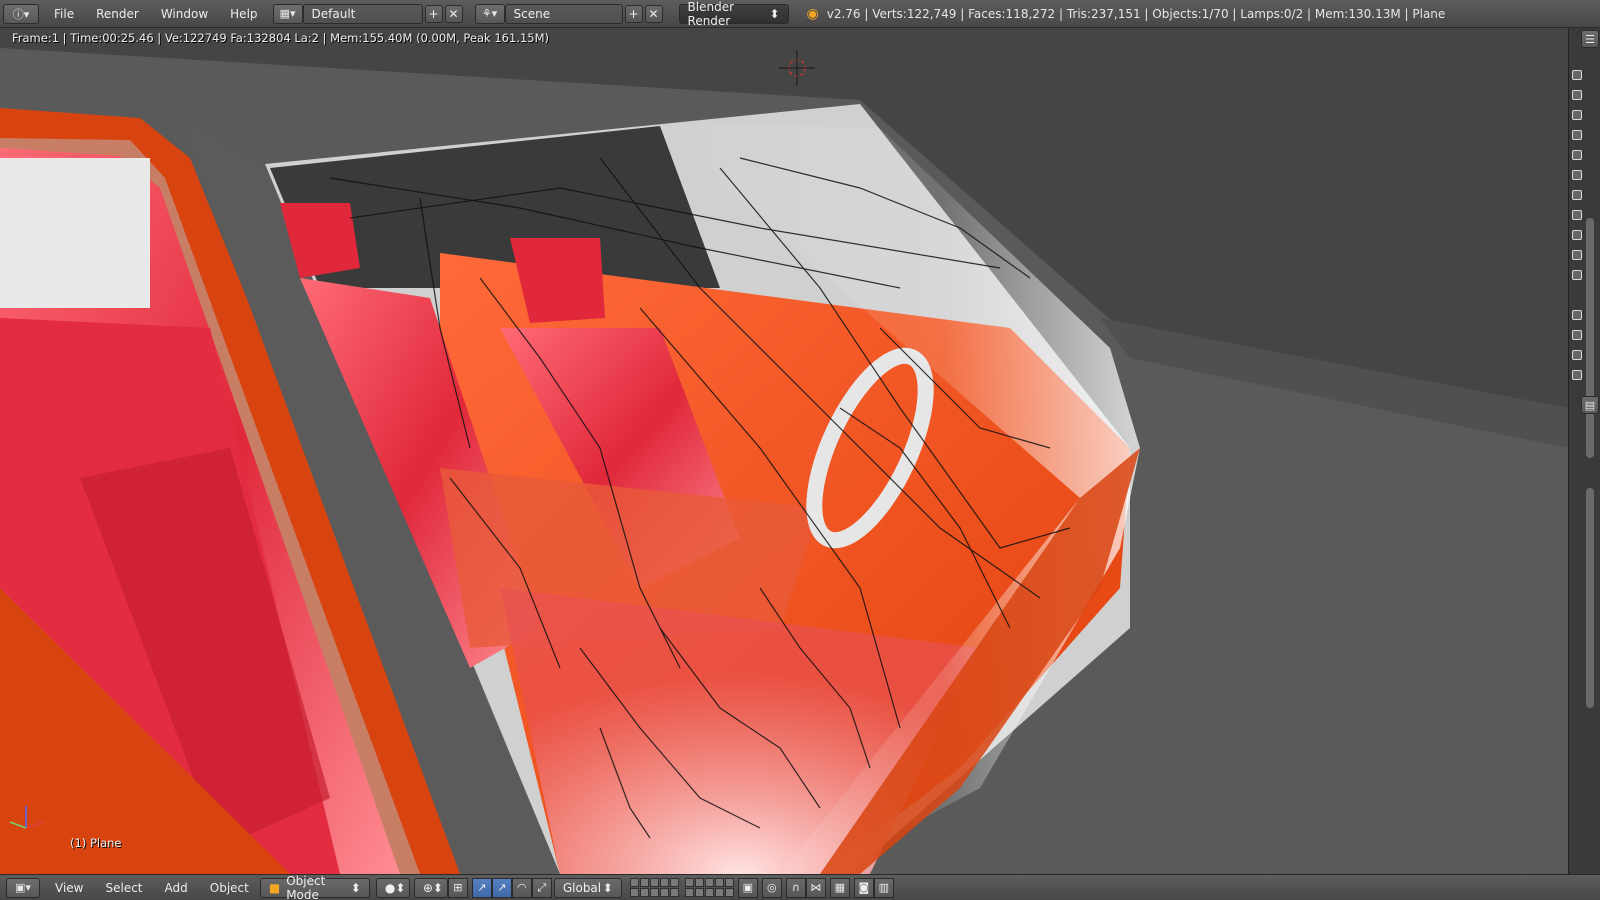  Describe the element at coordinates (96, 843) in the screenshot. I see `active-object-label: (1) Plane` at that location.